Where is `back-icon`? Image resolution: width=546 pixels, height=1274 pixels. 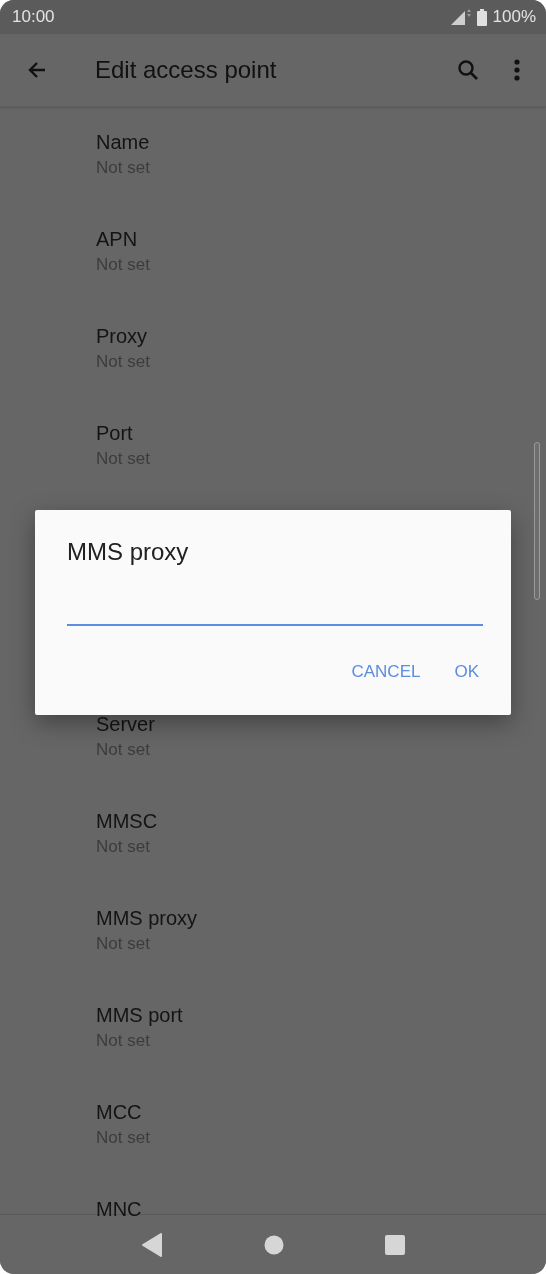 back-icon is located at coordinates (151, 1244).